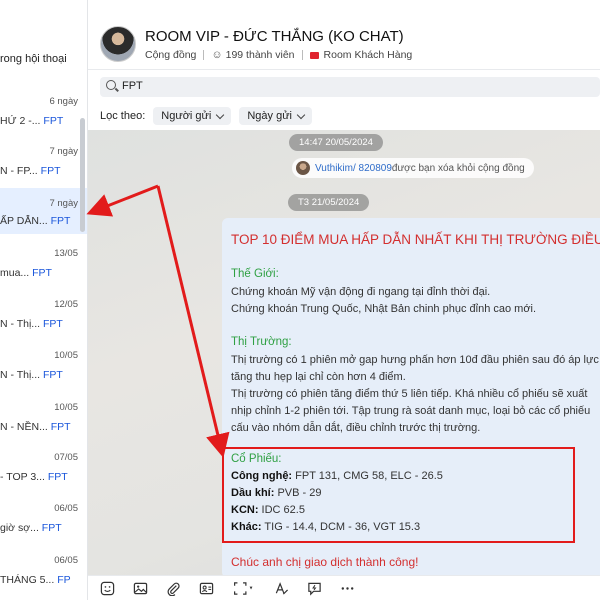 Image resolution: width=600 pixels, height=600 pixels. I want to click on conversation-snippet: giờ sợ... FPT, so click(31, 528).